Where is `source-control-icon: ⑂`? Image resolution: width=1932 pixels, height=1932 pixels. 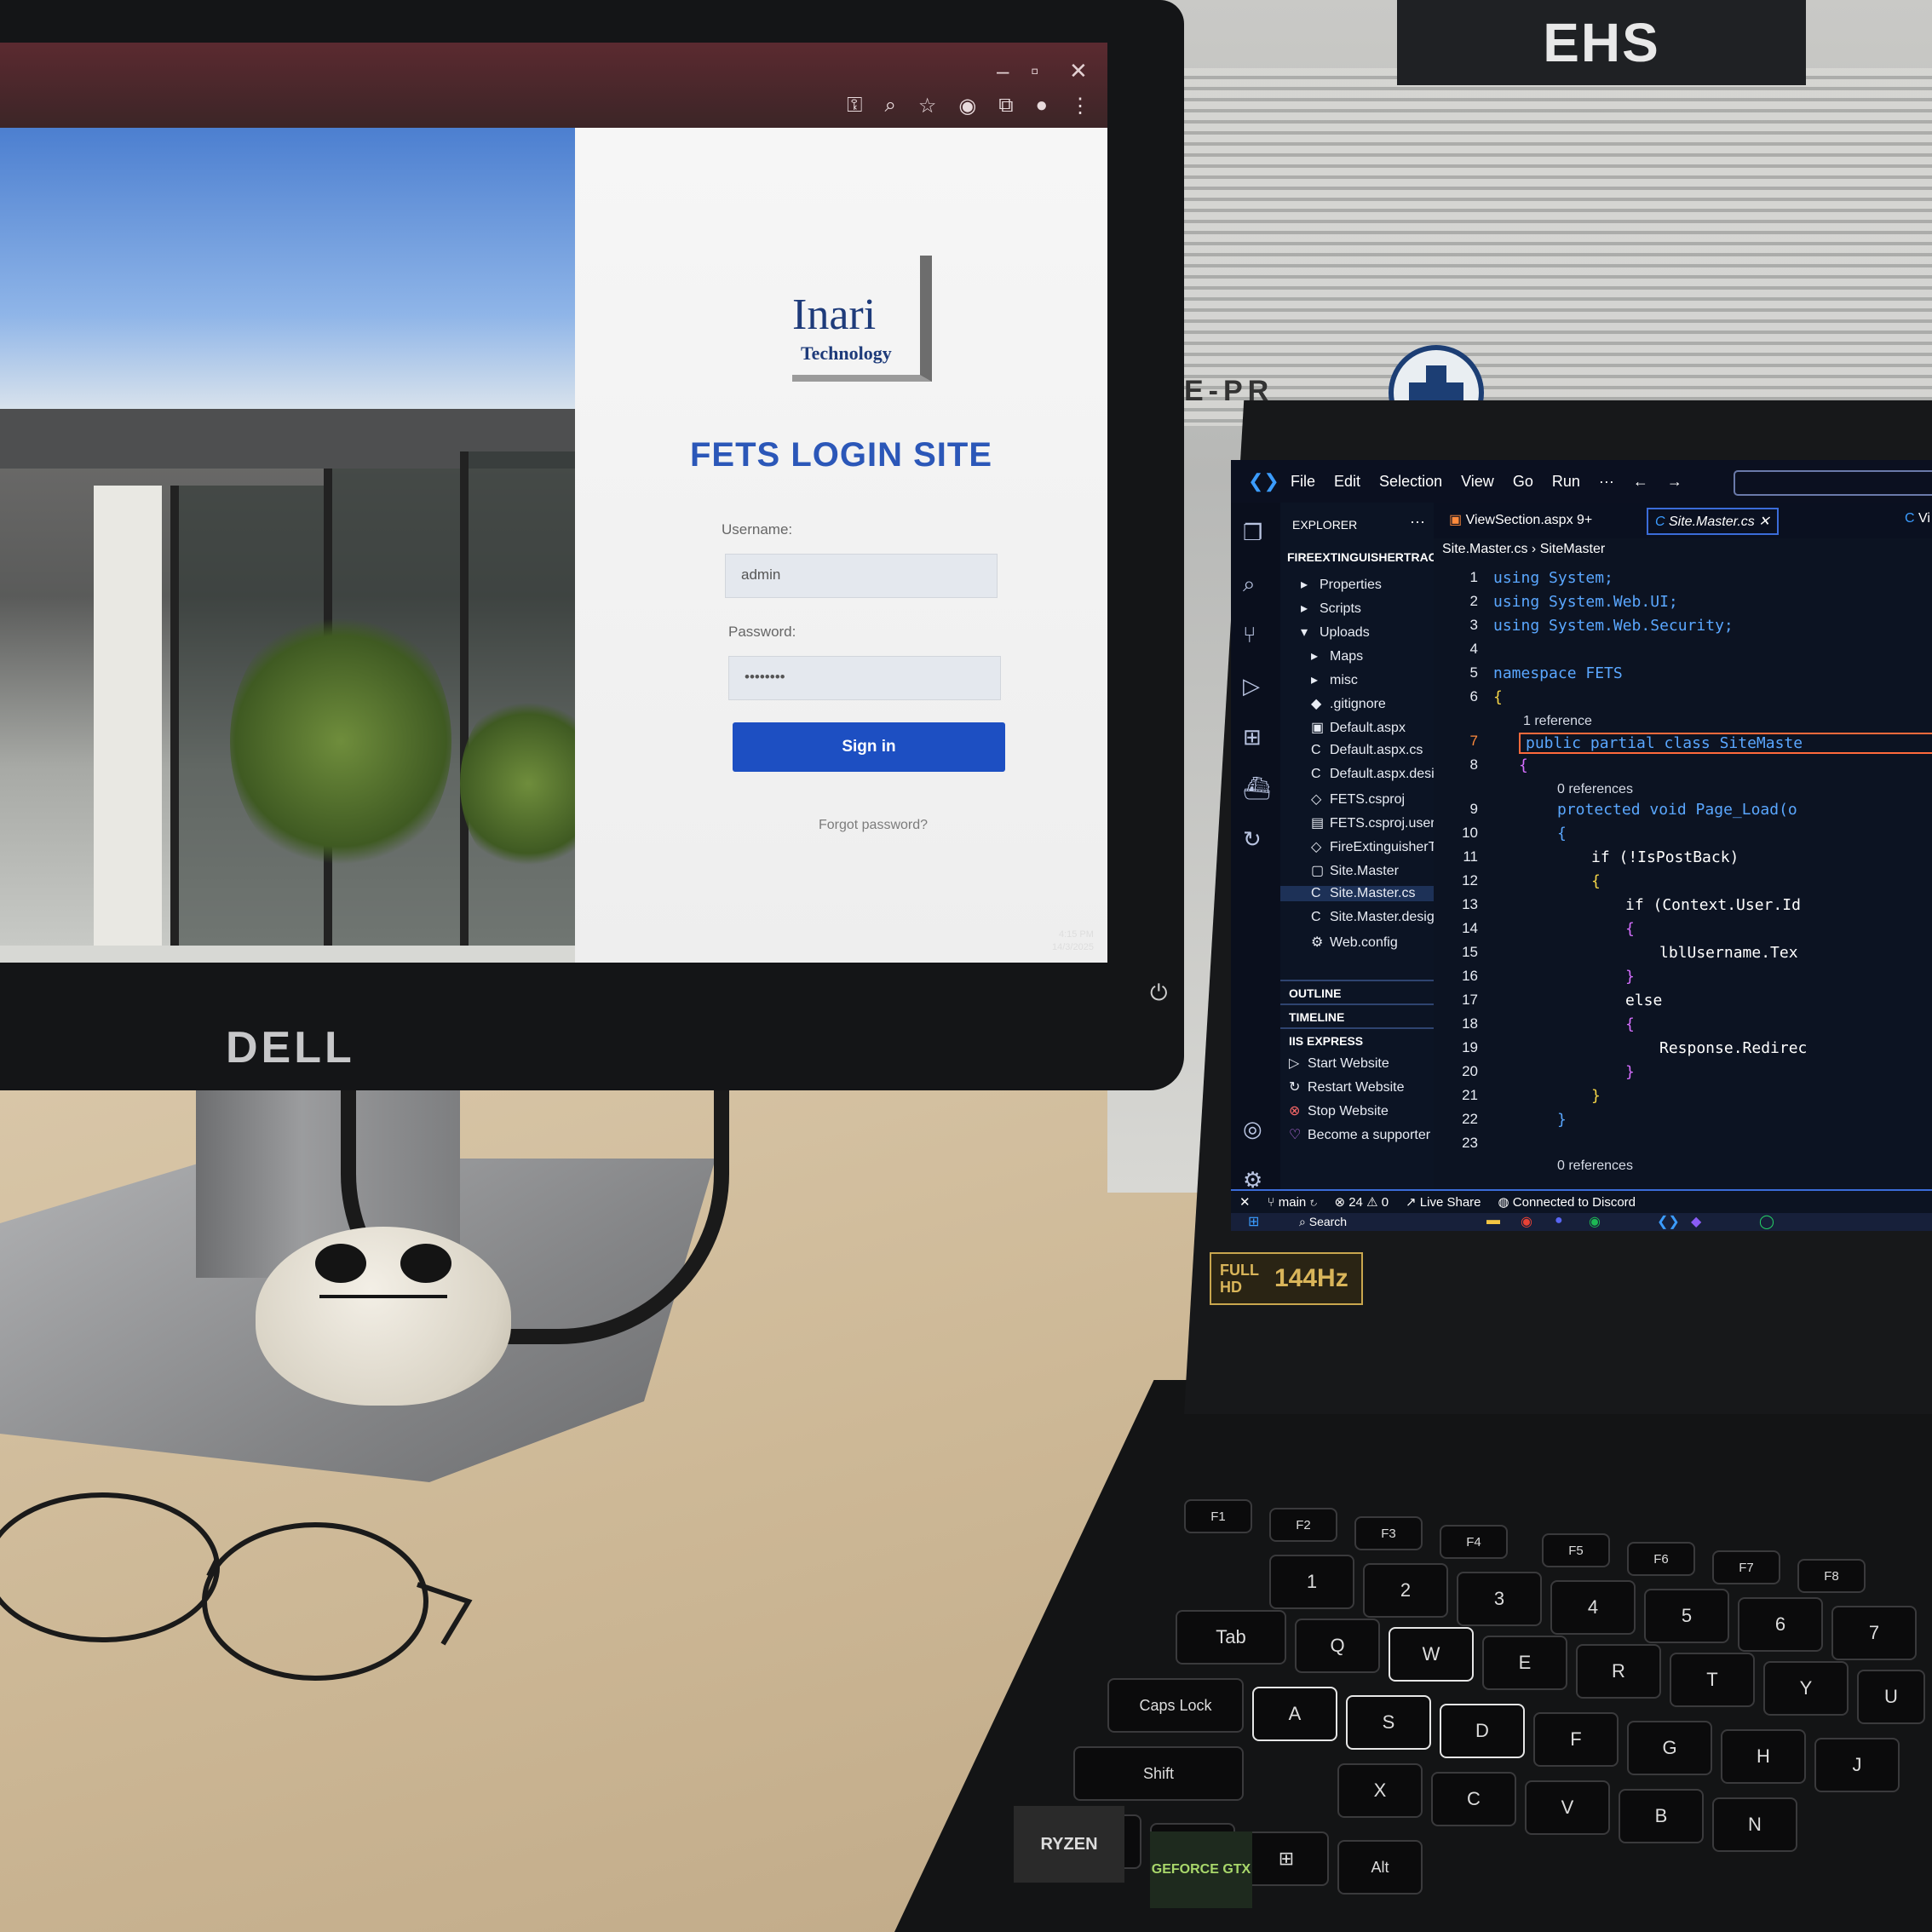 source-control-icon: ⑂ is located at coordinates (1249, 635).